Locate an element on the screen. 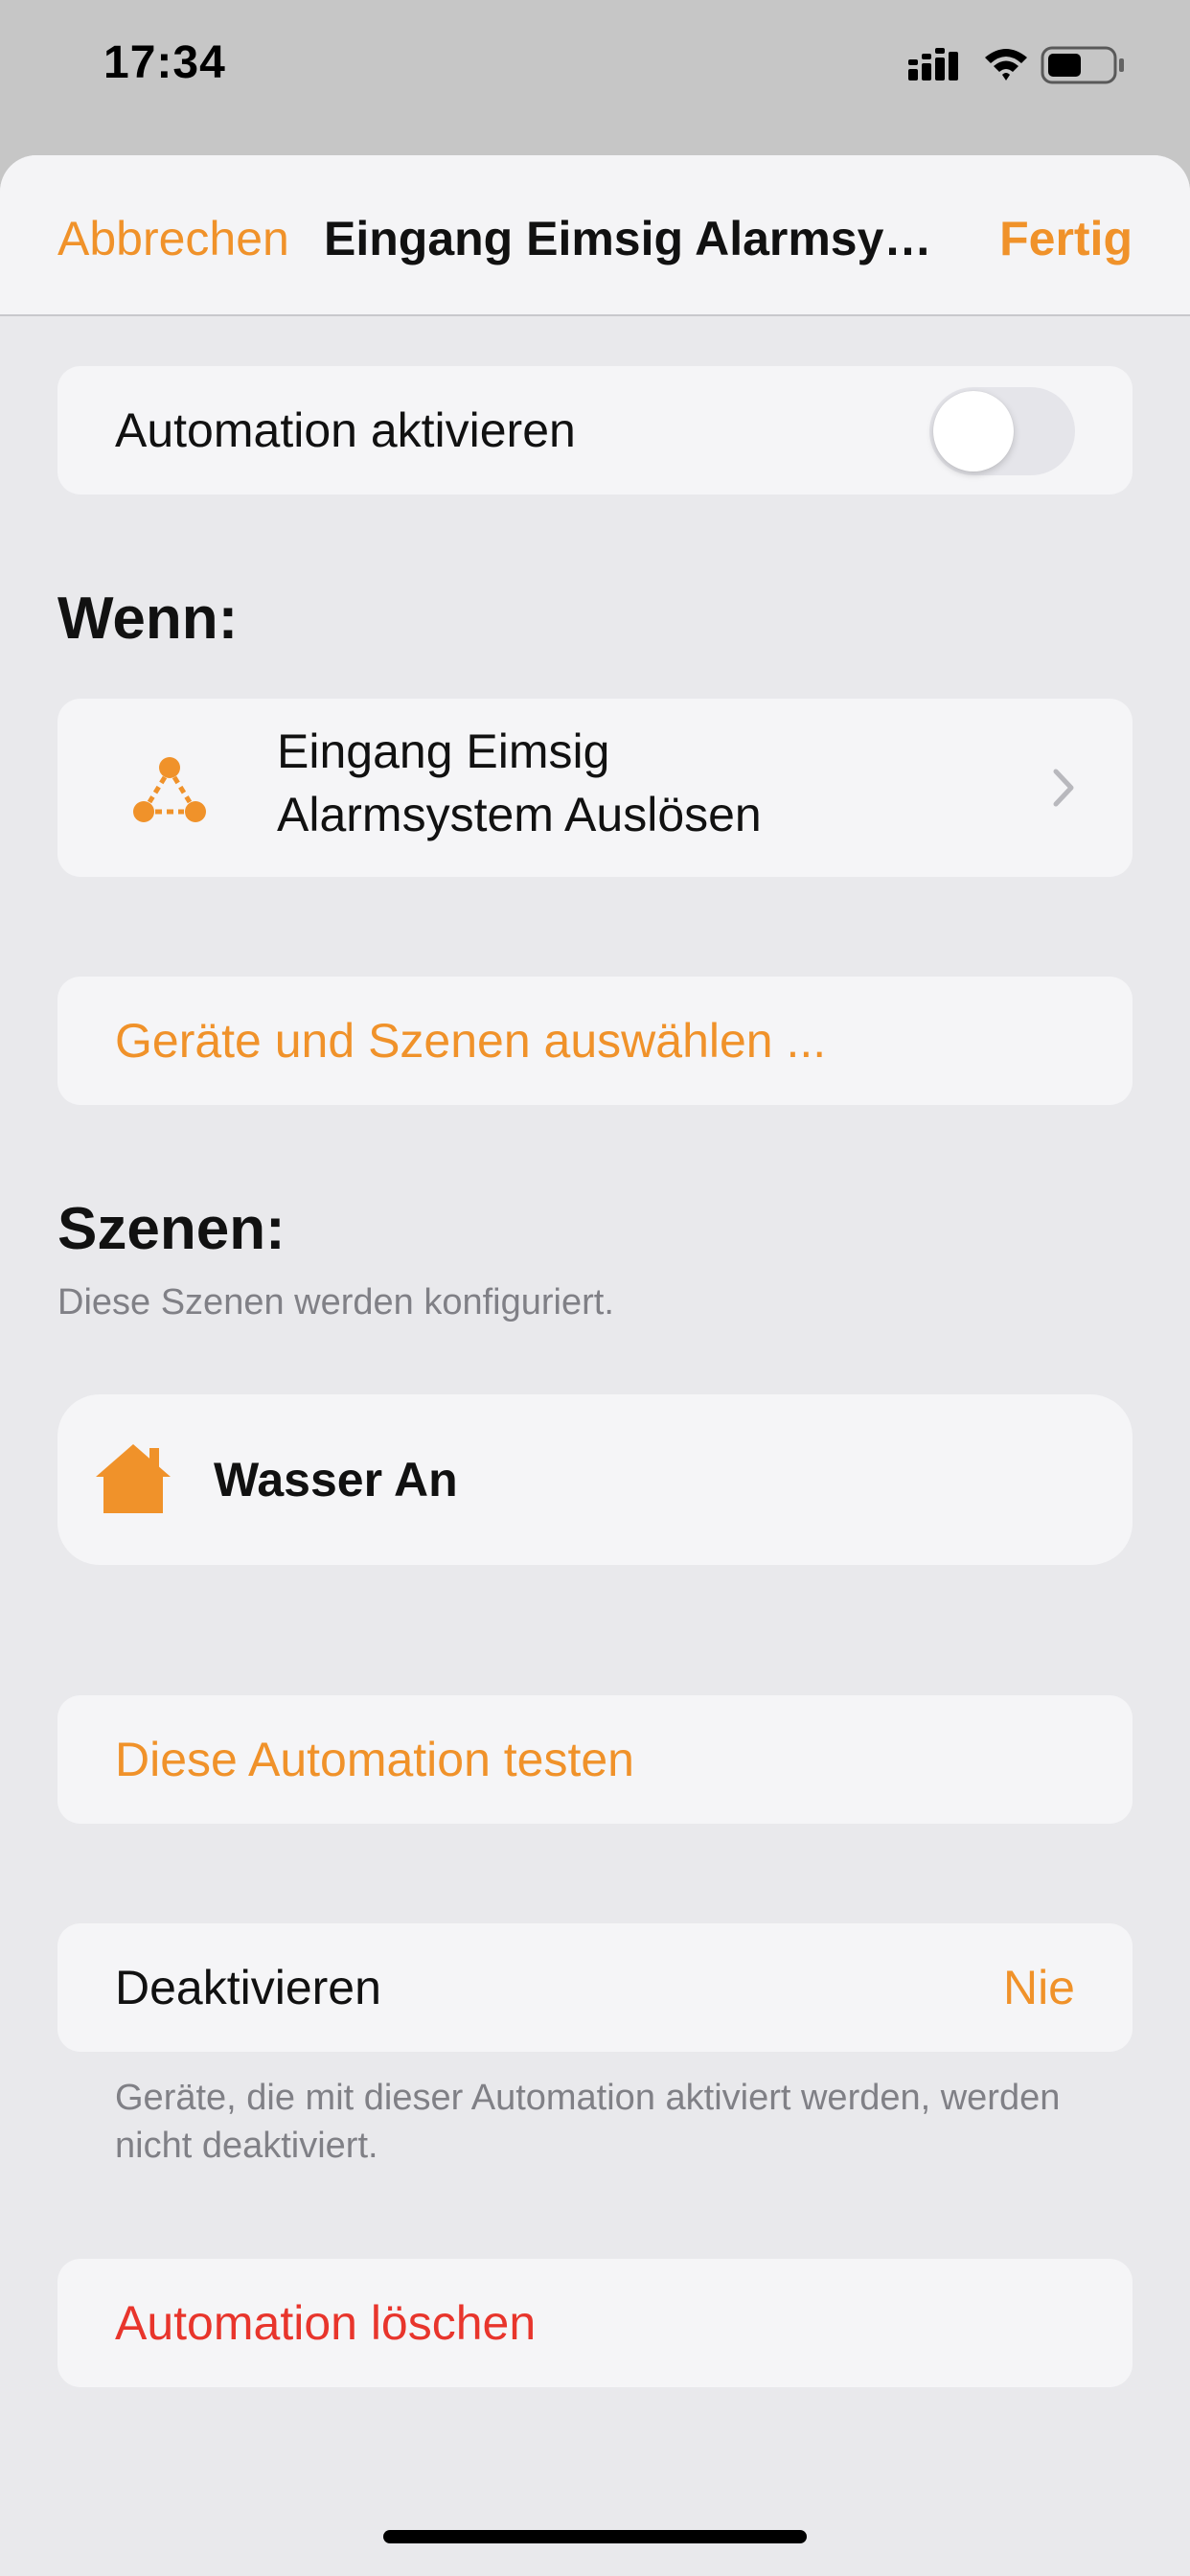 The width and height of the screenshot is (1190, 2576). scene-name: Wasser An is located at coordinates (336, 1479).